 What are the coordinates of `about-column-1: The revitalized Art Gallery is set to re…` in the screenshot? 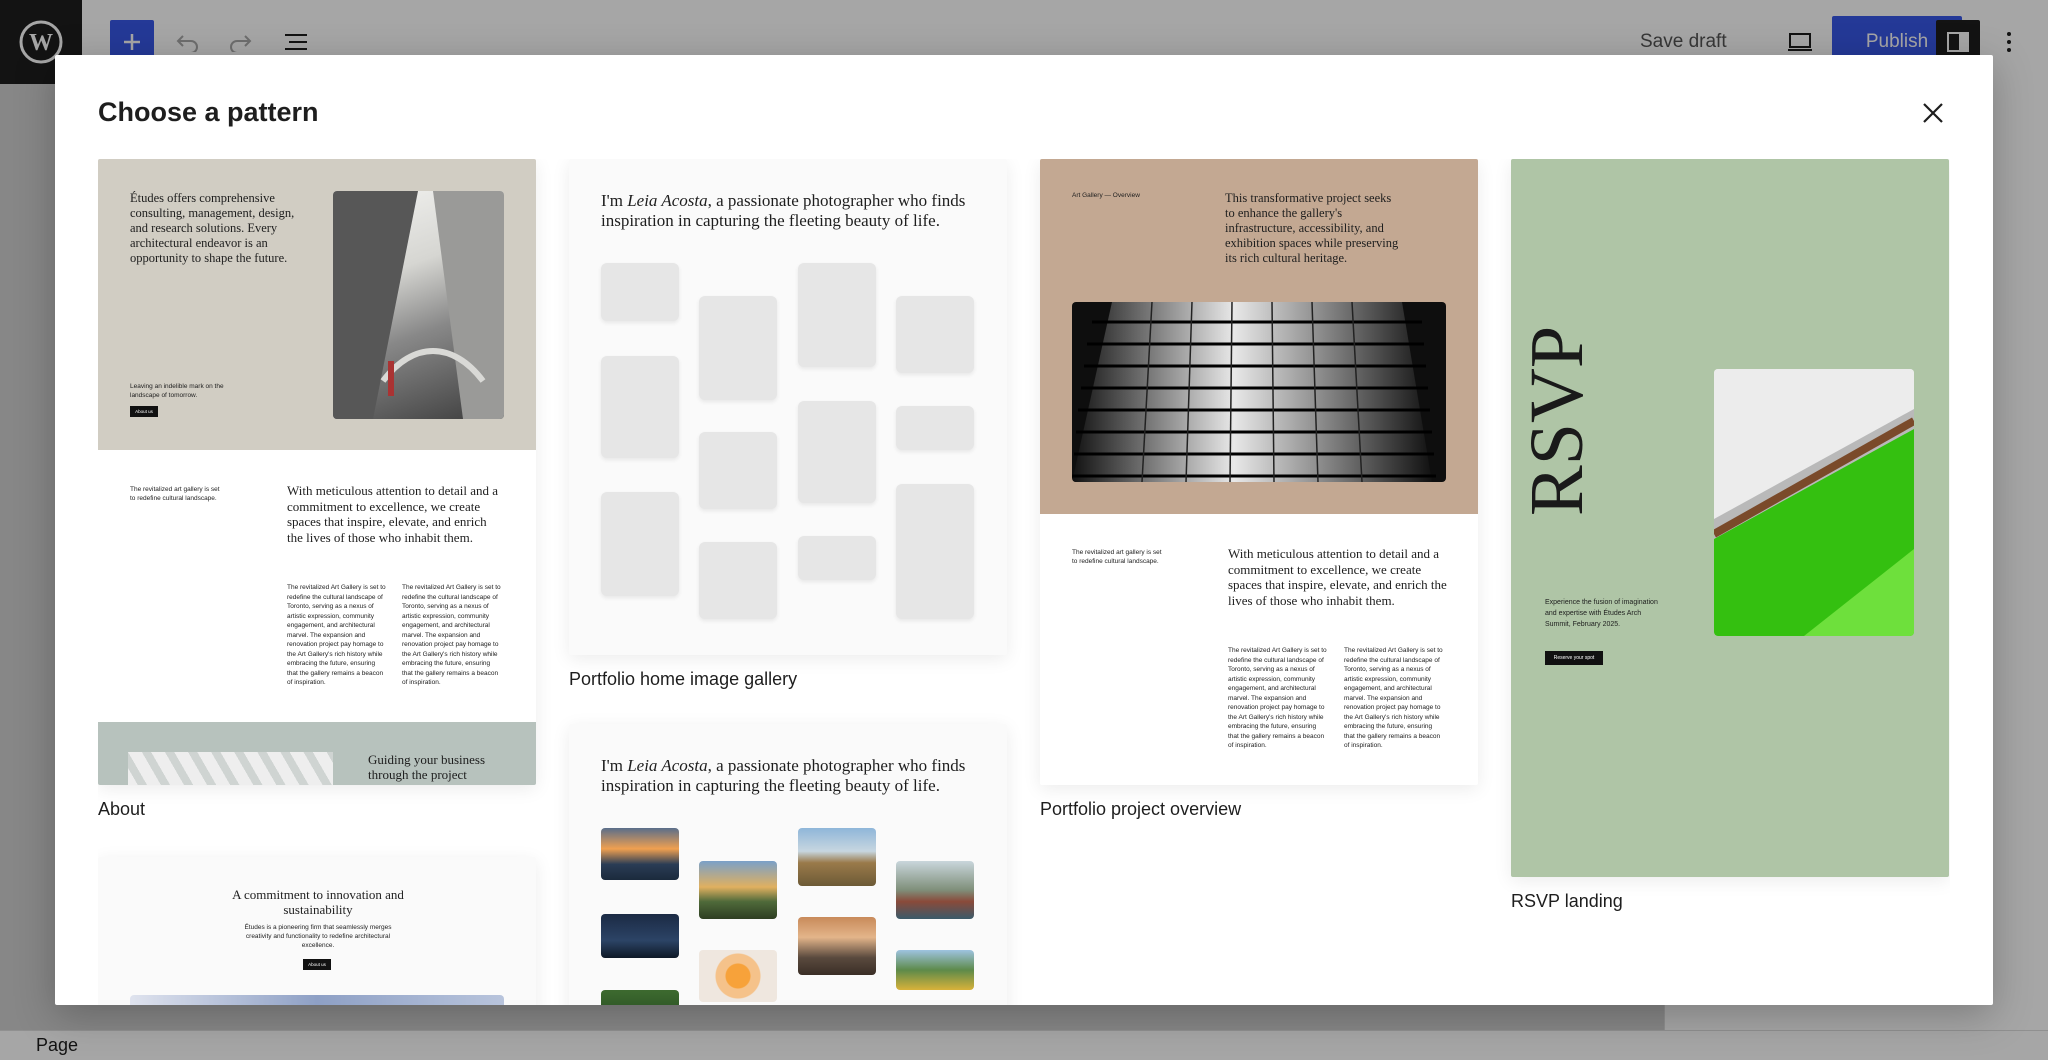 It's located at (336, 635).